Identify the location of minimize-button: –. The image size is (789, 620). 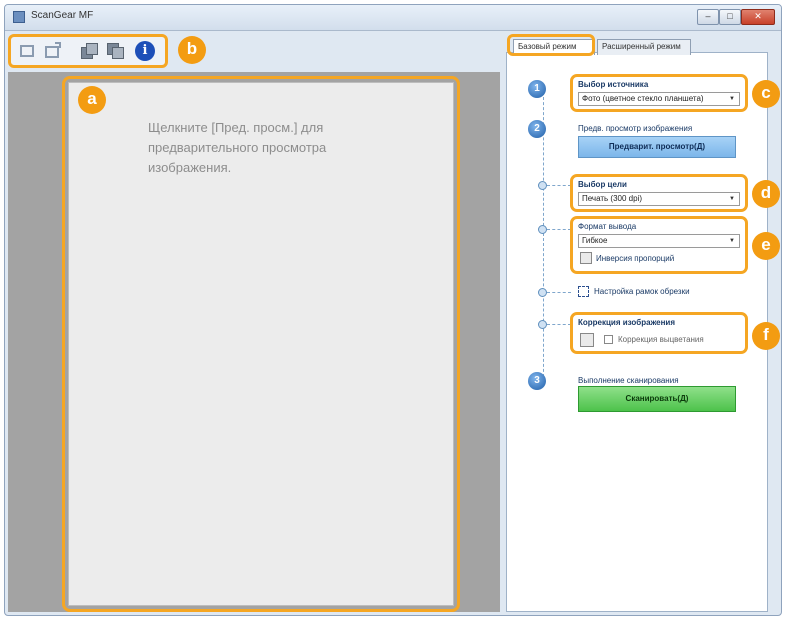
(708, 17).